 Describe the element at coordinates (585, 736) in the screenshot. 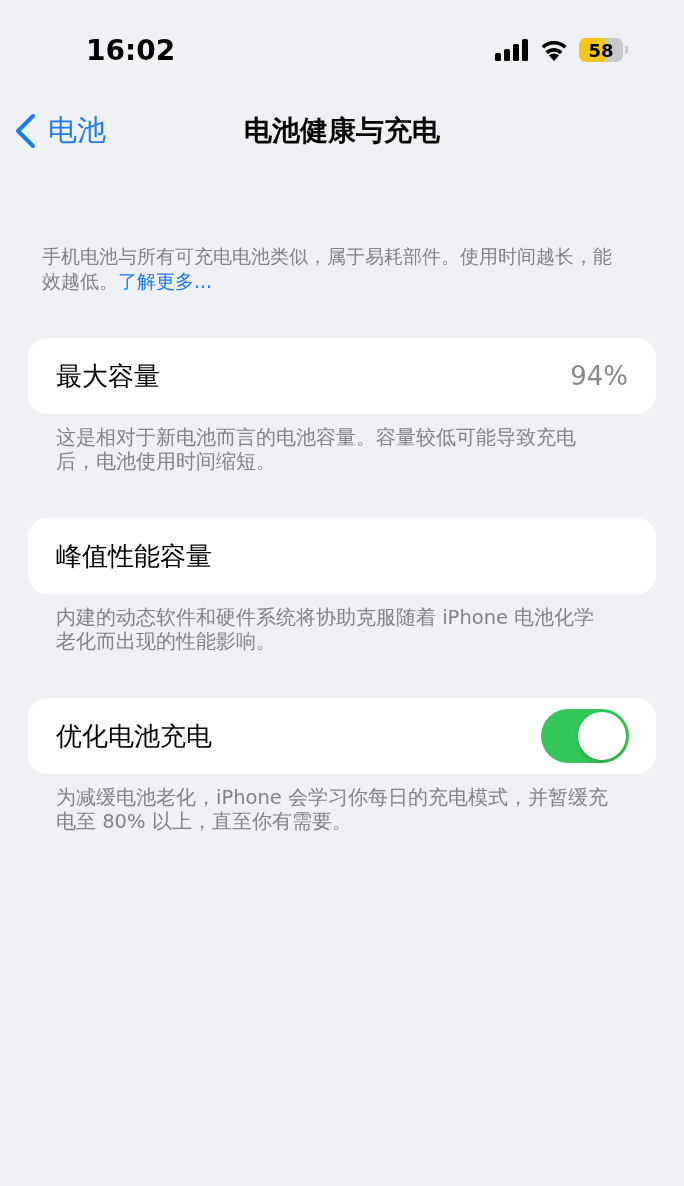

I see `toggle-switch` at that location.